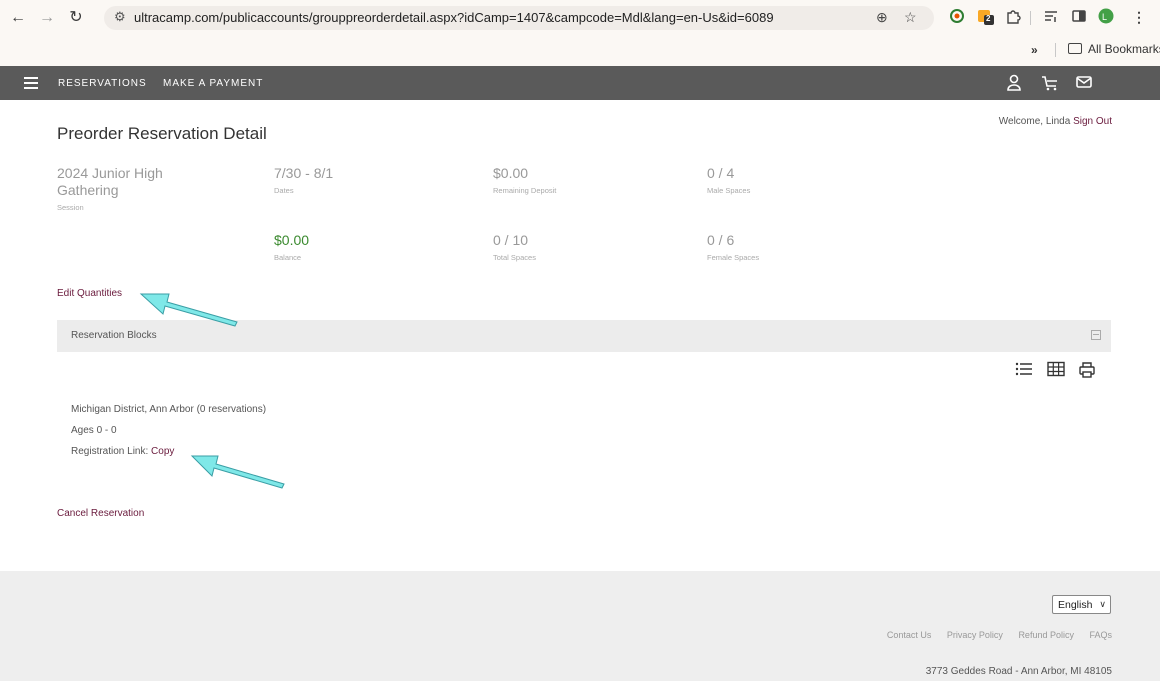  Describe the element at coordinates (511, 173) in the screenshot. I see `remaining-deposit-value: $0.00` at that location.